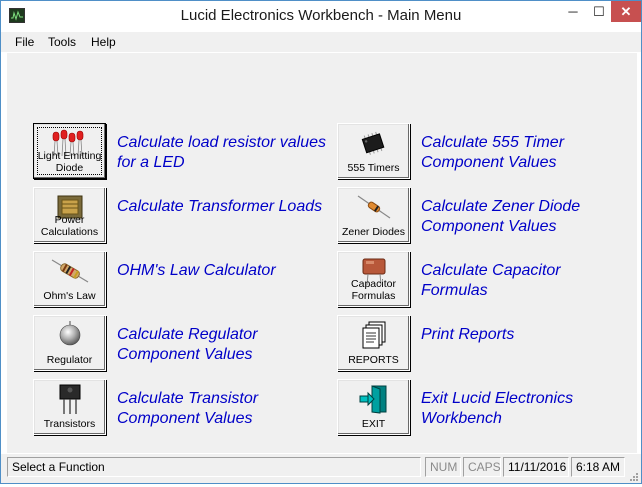 This screenshot has height=487, width=642. Describe the element at coordinates (103, 42) in the screenshot. I see `menu-help: Help` at that location.